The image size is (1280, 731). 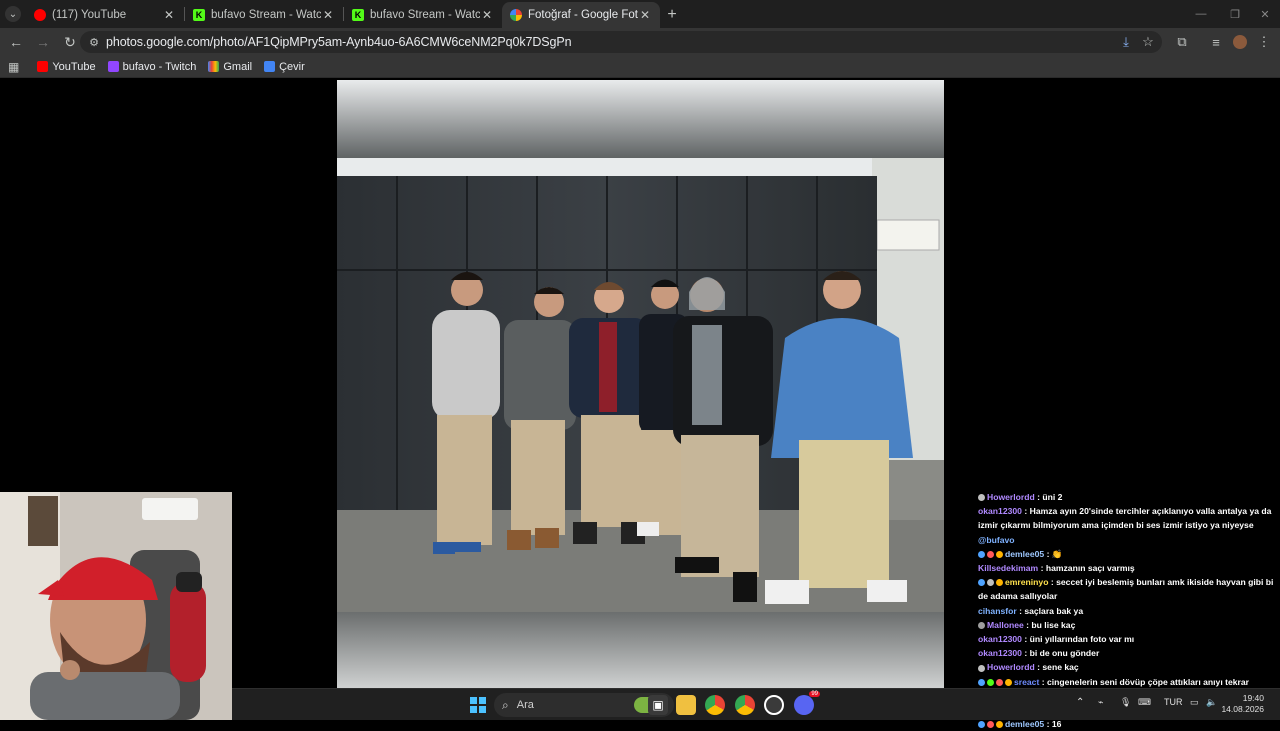 What do you see at coordinates (997, 611) in the screenshot?
I see `chat-username: cihansfor` at bounding box center [997, 611].